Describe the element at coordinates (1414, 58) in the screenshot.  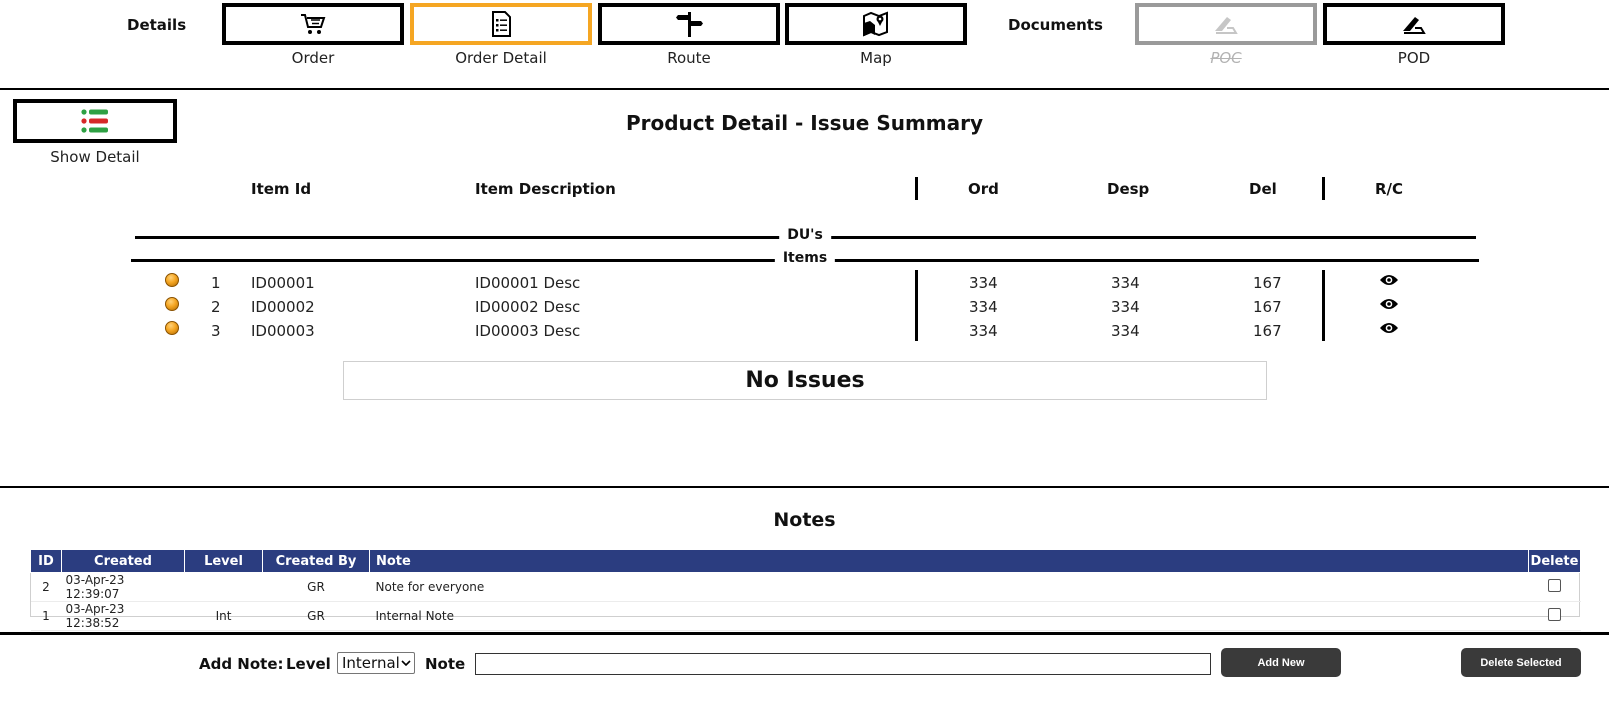
I see `pod-caption: POD` at that location.